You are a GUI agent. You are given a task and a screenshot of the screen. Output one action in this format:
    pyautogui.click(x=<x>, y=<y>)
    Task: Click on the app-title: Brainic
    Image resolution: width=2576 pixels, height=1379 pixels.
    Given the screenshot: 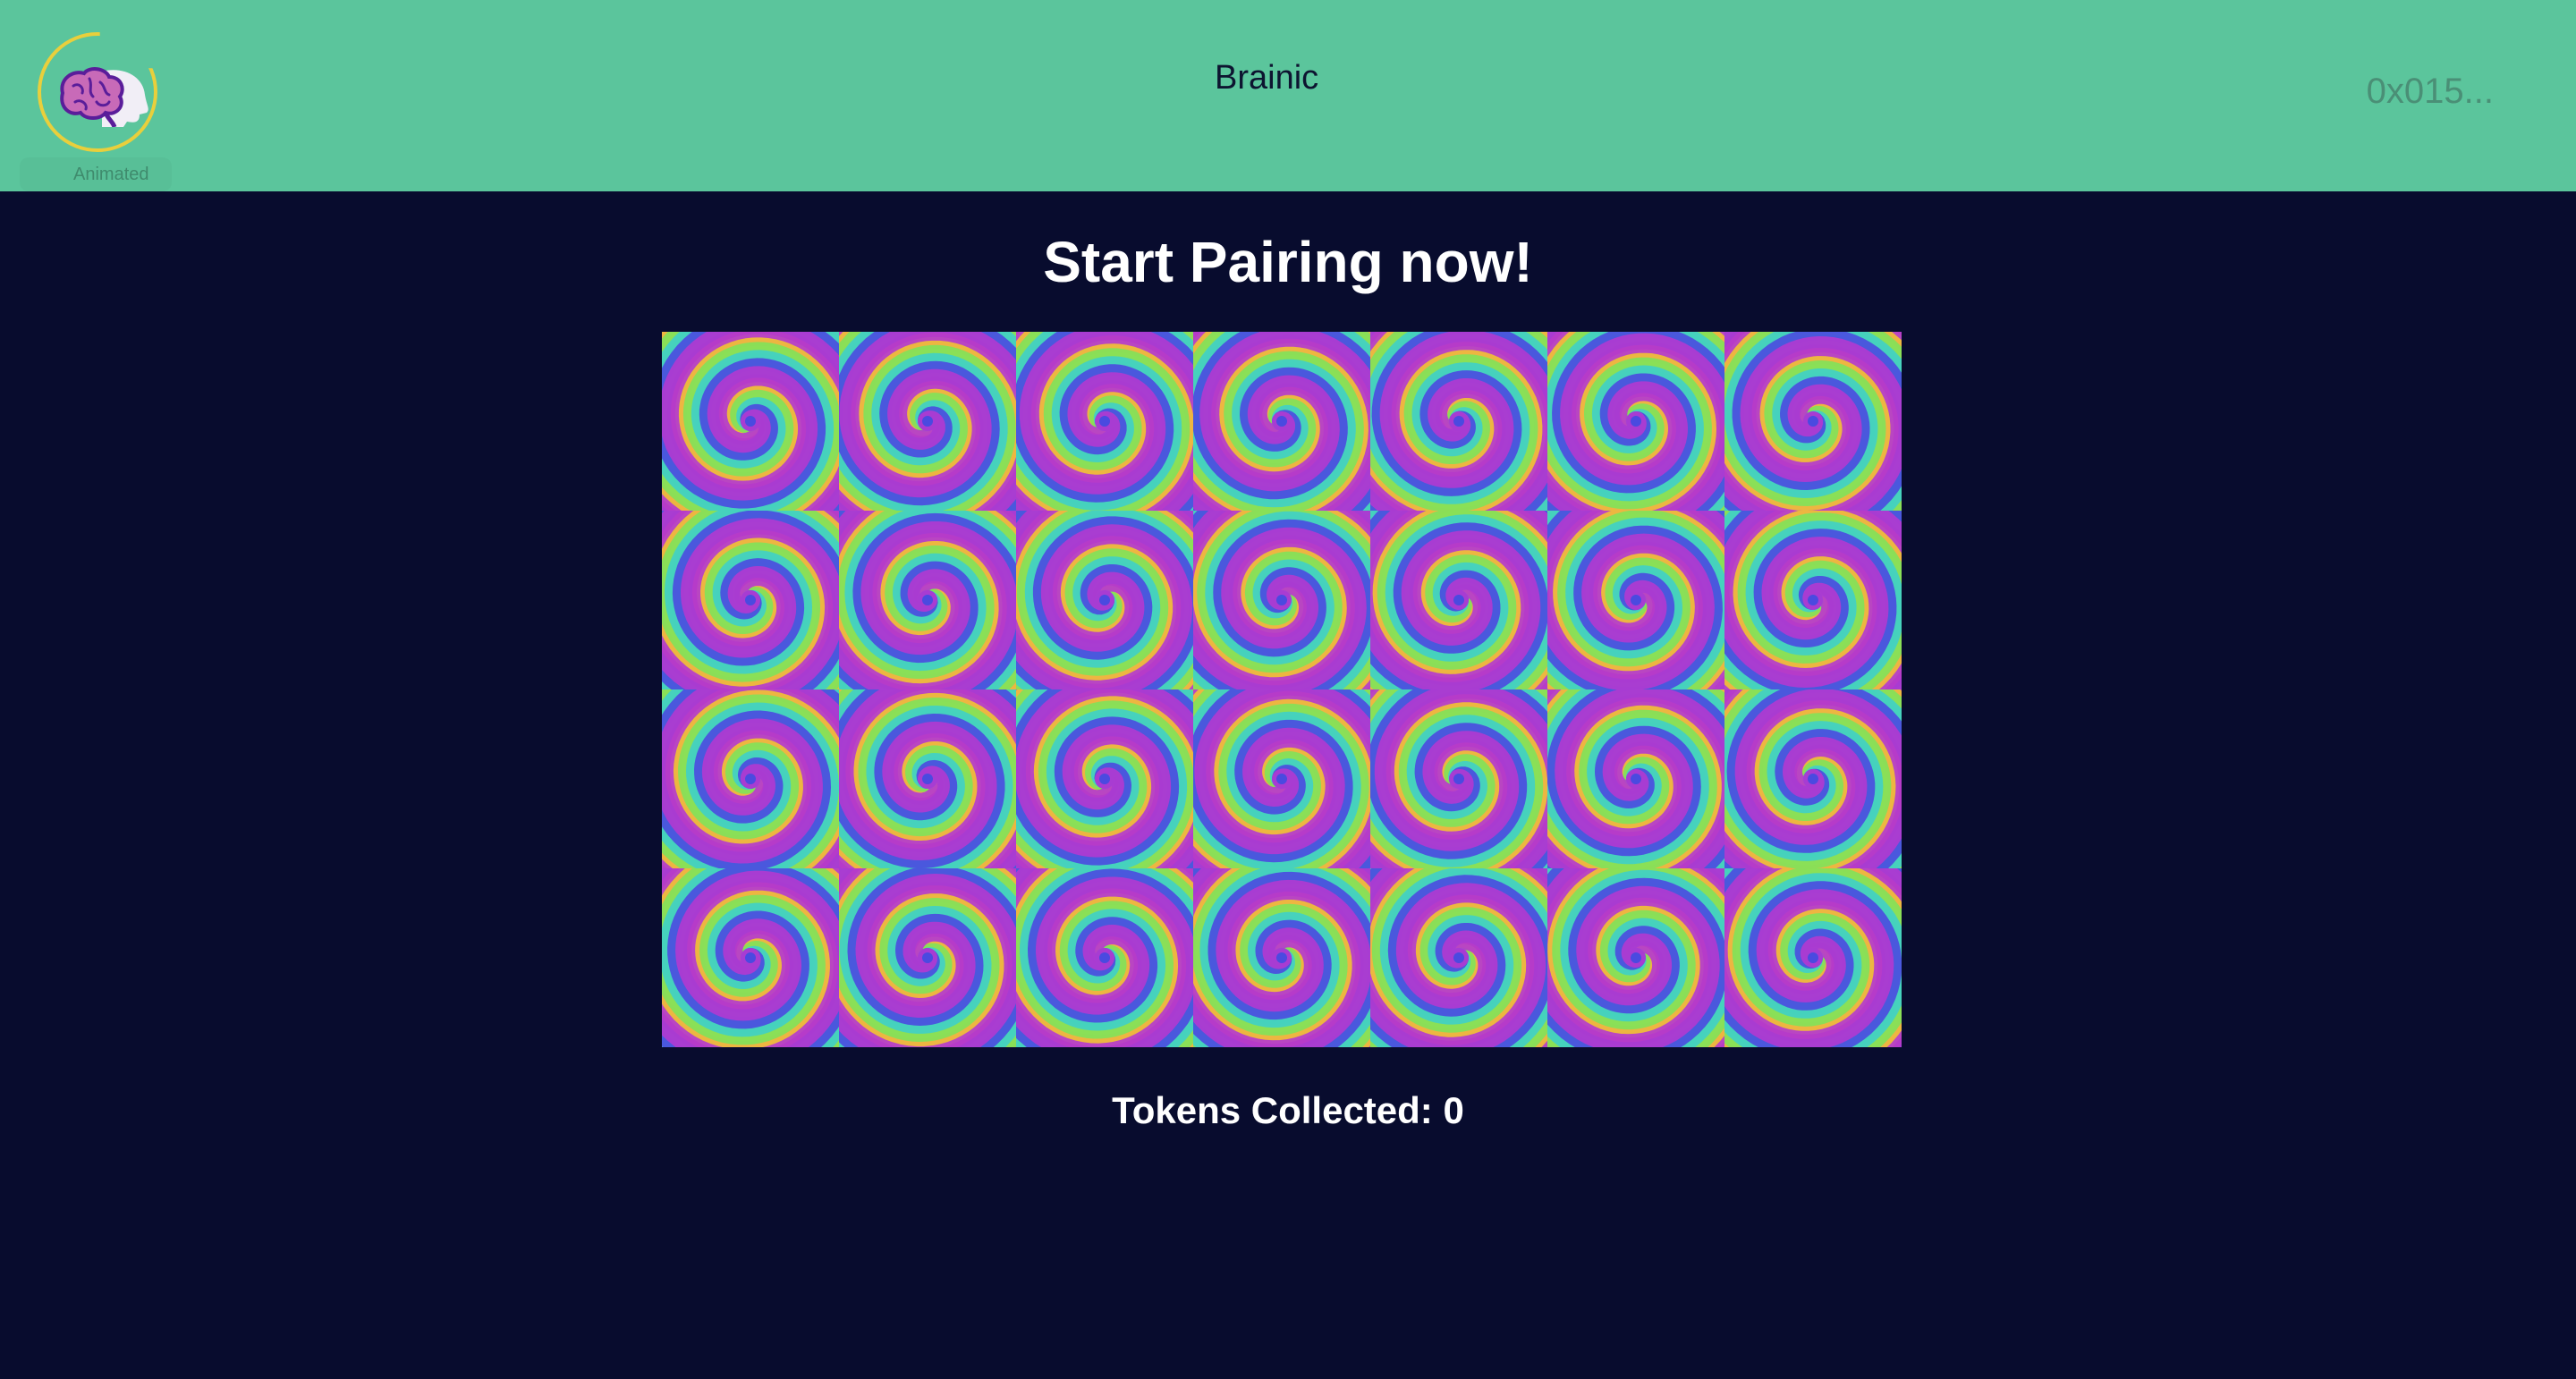 What is the action you would take?
    pyautogui.click(x=1266, y=78)
    